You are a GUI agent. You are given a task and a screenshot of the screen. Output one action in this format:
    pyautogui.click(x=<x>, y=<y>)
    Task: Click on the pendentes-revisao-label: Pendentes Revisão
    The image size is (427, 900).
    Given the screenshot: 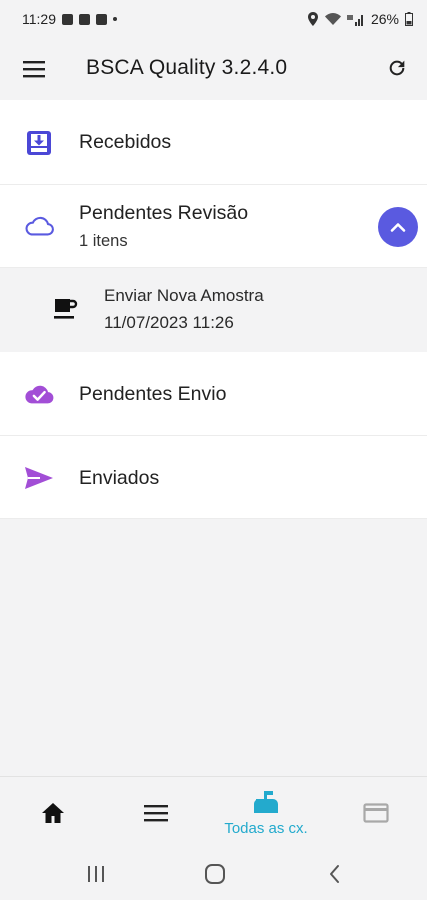 What is the action you would take?
    pyautogui.click(x=164, y=213)
    